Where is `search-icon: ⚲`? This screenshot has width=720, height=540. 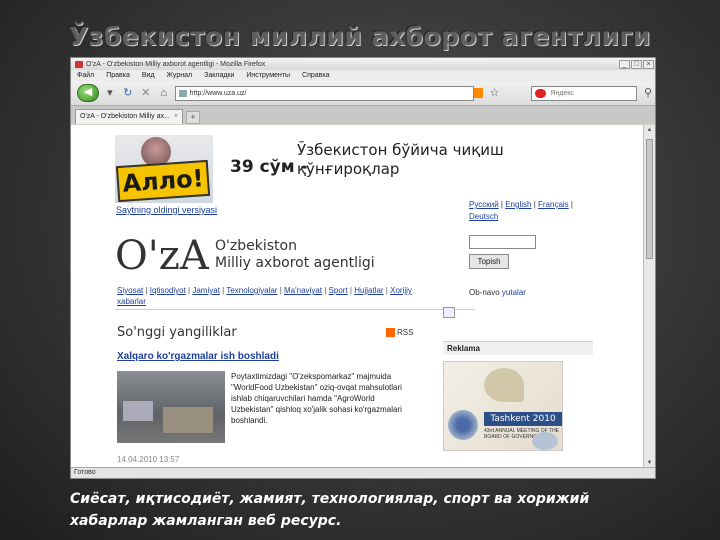
search-icon: ⚲ is located at coordinates (648, 93).